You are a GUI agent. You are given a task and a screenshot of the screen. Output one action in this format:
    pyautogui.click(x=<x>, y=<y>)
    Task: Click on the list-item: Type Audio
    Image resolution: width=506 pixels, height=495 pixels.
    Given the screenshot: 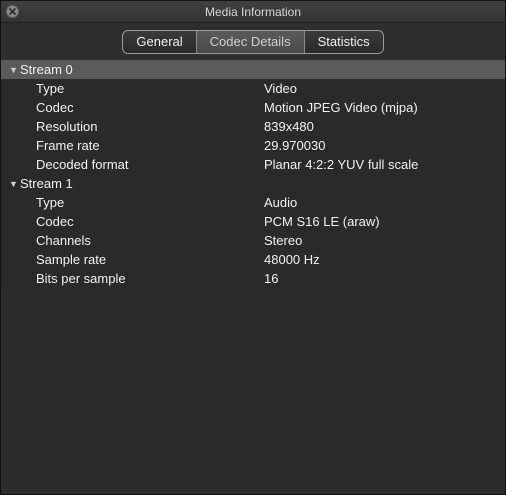 What is the action you would take?
    pyautogui.click(x=253, y=202)
    